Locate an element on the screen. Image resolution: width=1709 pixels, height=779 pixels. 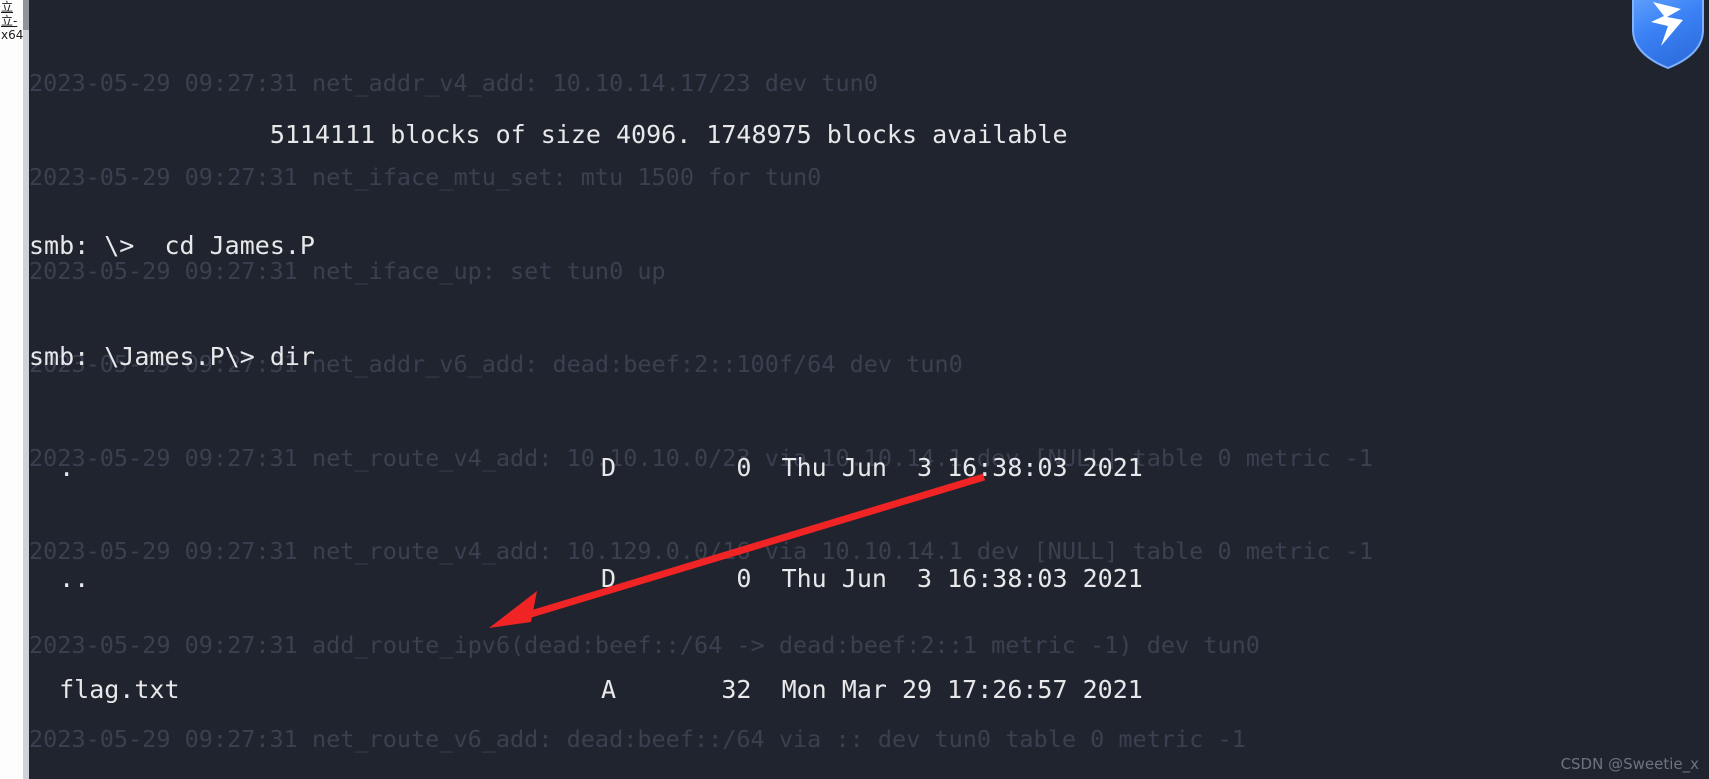
left-sidebar-strip: 立 立- x64 is located at coordinates (14, 389).